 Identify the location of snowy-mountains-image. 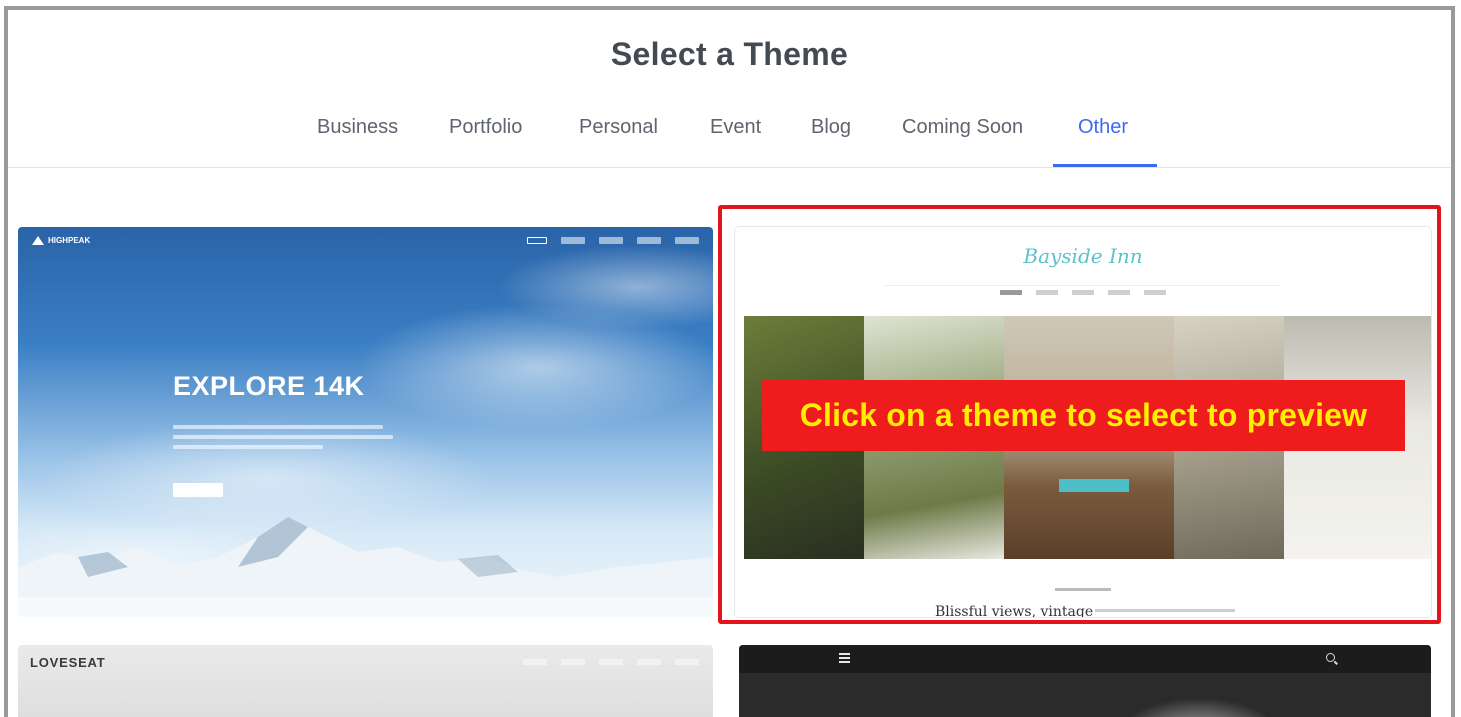
(365, 567).